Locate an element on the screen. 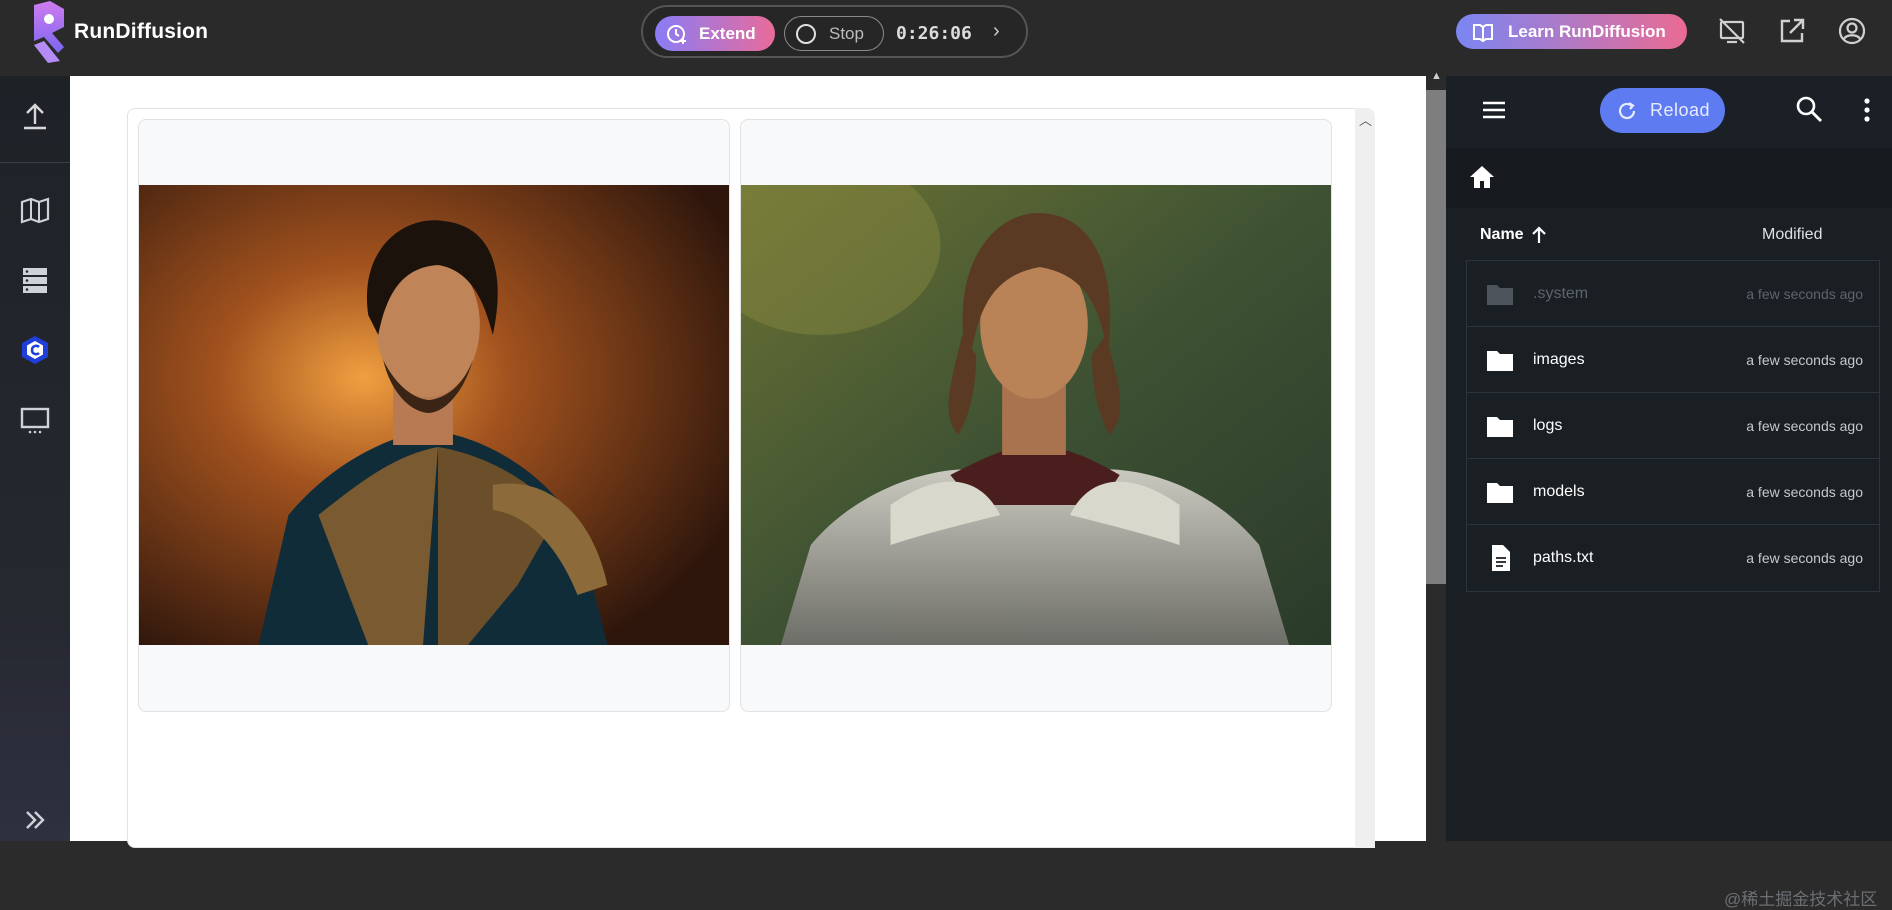  upload-icon is located at coordinates (35, 116).